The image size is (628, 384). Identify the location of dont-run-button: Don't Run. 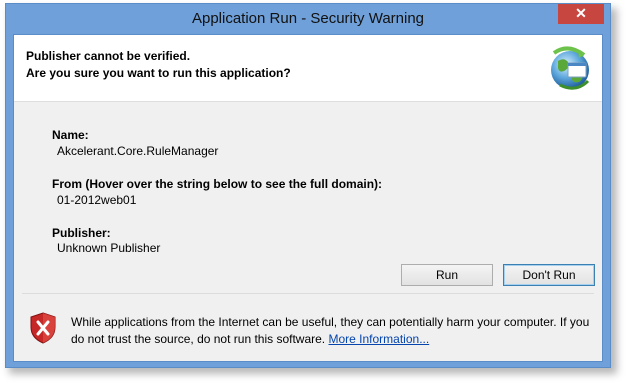
(549, 275).